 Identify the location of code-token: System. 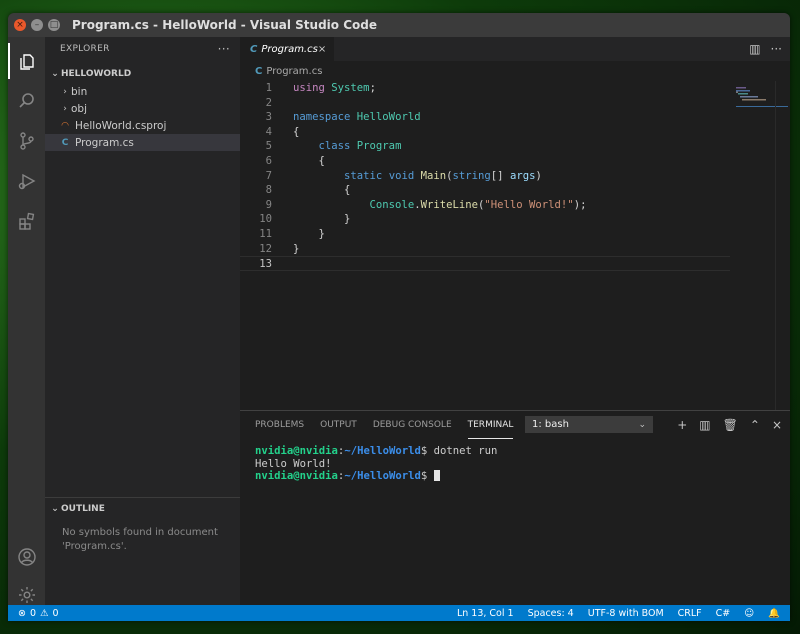
(350, 88).